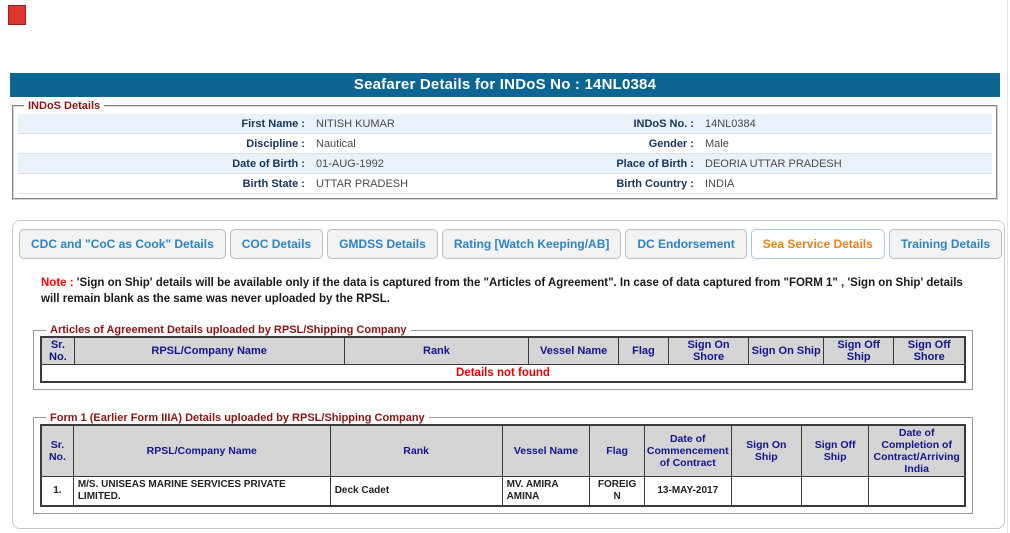  Describe the element at coordinates (617, 491) in the screenshot. I see `table-cell: FOREIGN` at that location.